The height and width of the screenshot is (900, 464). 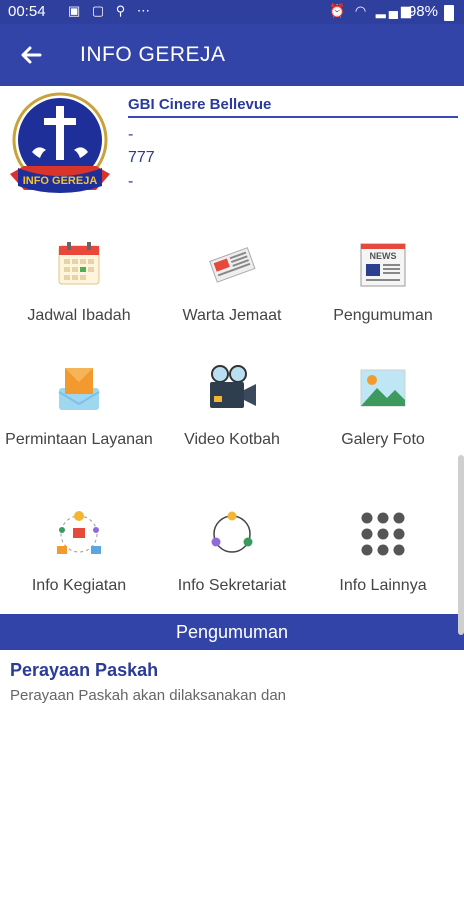 What do you see at coordinates (148, 695) in the screenshot?
I see `announcement-text: Perayaan Paskah akan dilaksanakan dan` at bounding box center [148, 695].